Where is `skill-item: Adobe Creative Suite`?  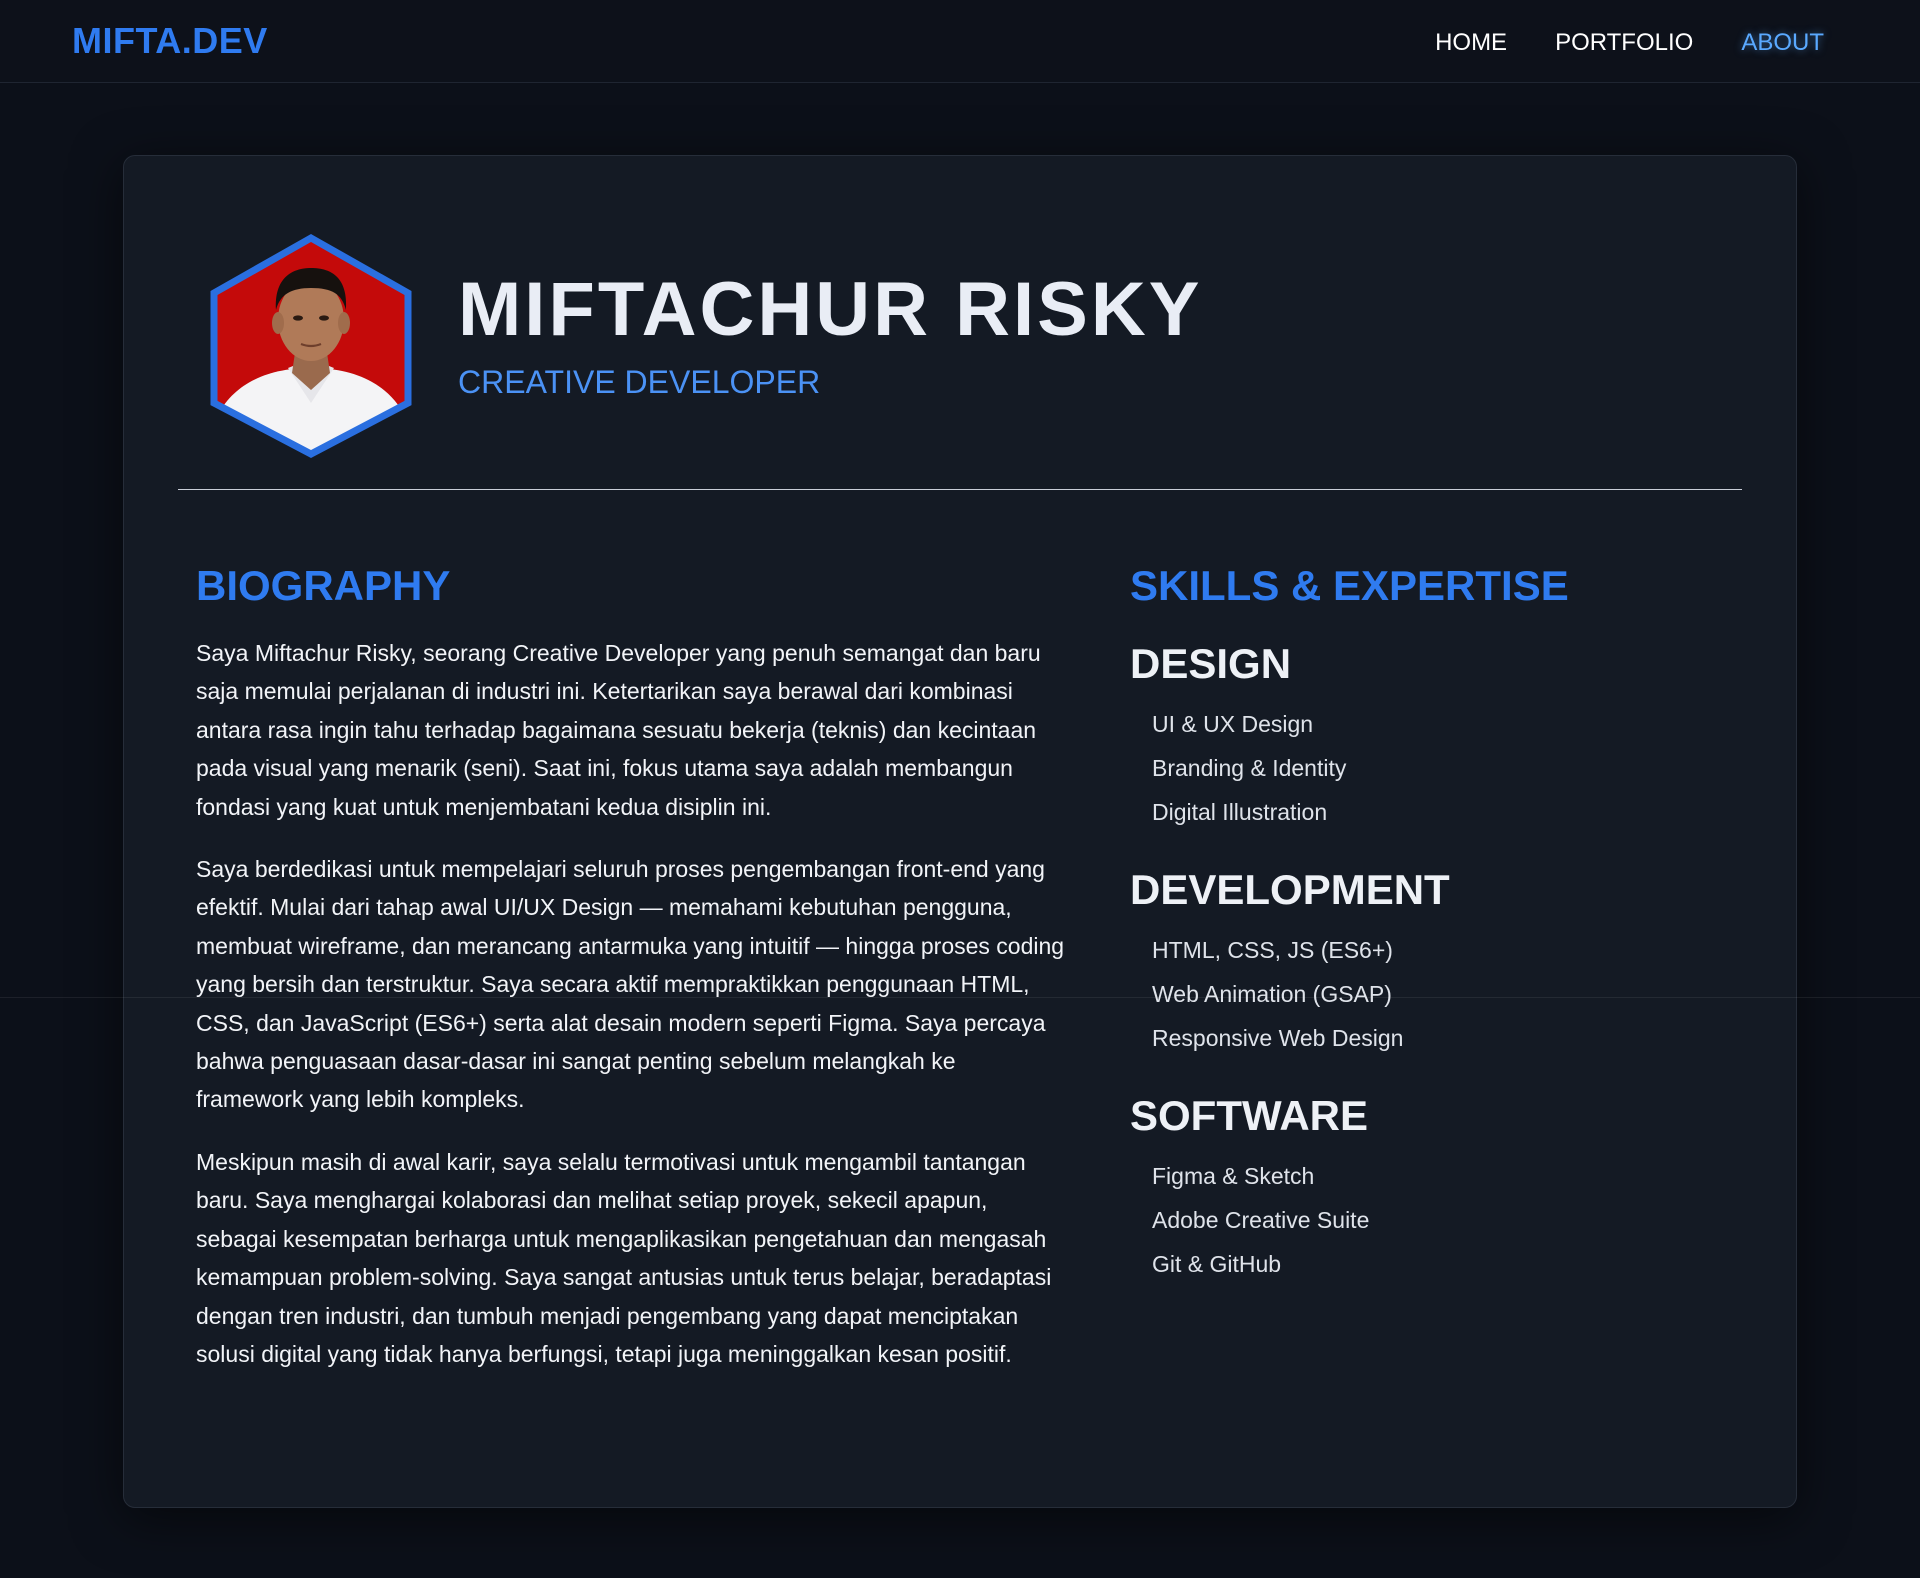 skill-item: Adobe Creative Suite is located at coordinates (1261, 1220).